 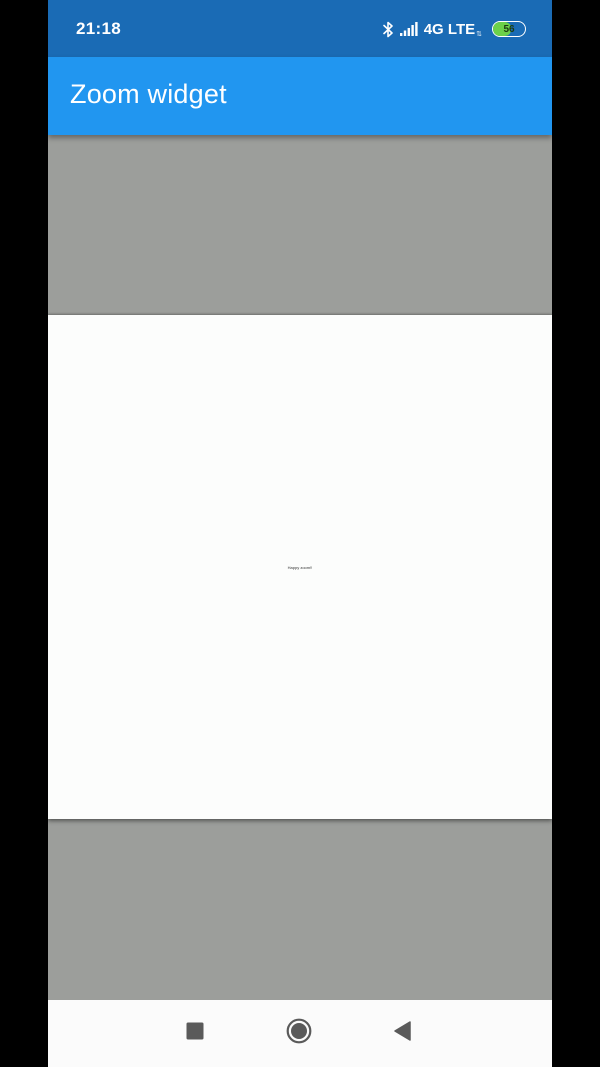 I want to click on battery-level: 56, so click(x=509, y=29).